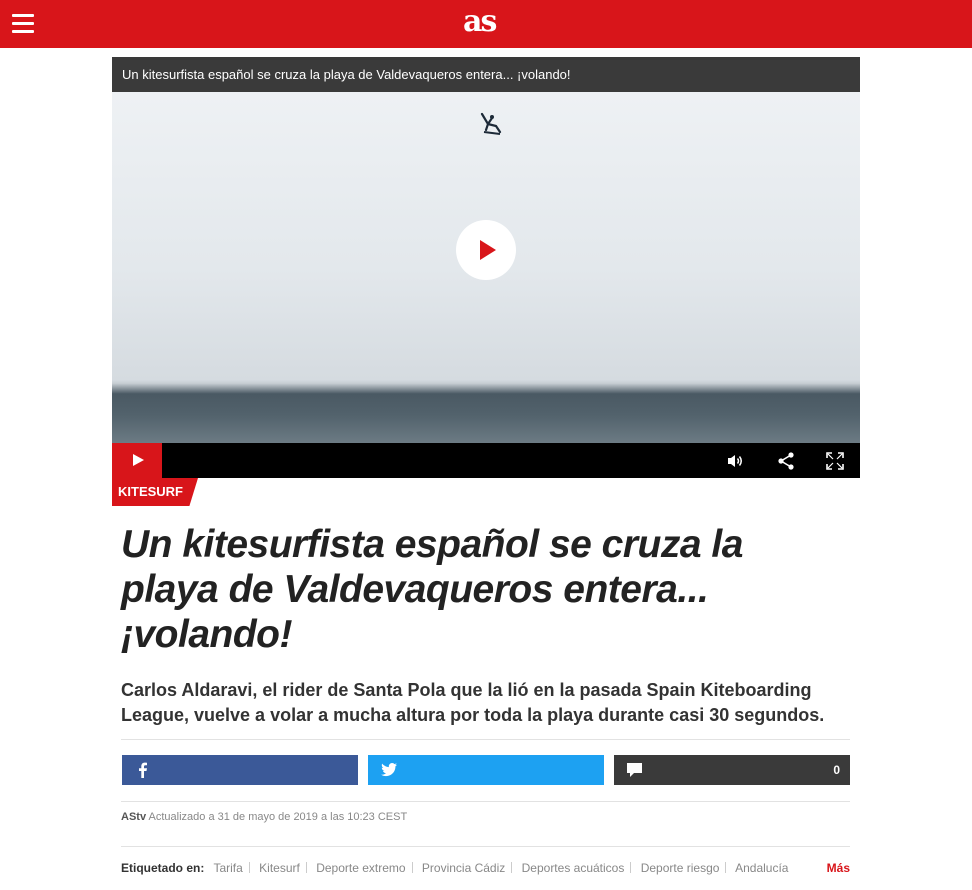 This screenshot has height=890, width=972. What do you see at coordinates (240, 770) in the screenshot?
I see `facebook-share-button` at bounding box center [240, 770].